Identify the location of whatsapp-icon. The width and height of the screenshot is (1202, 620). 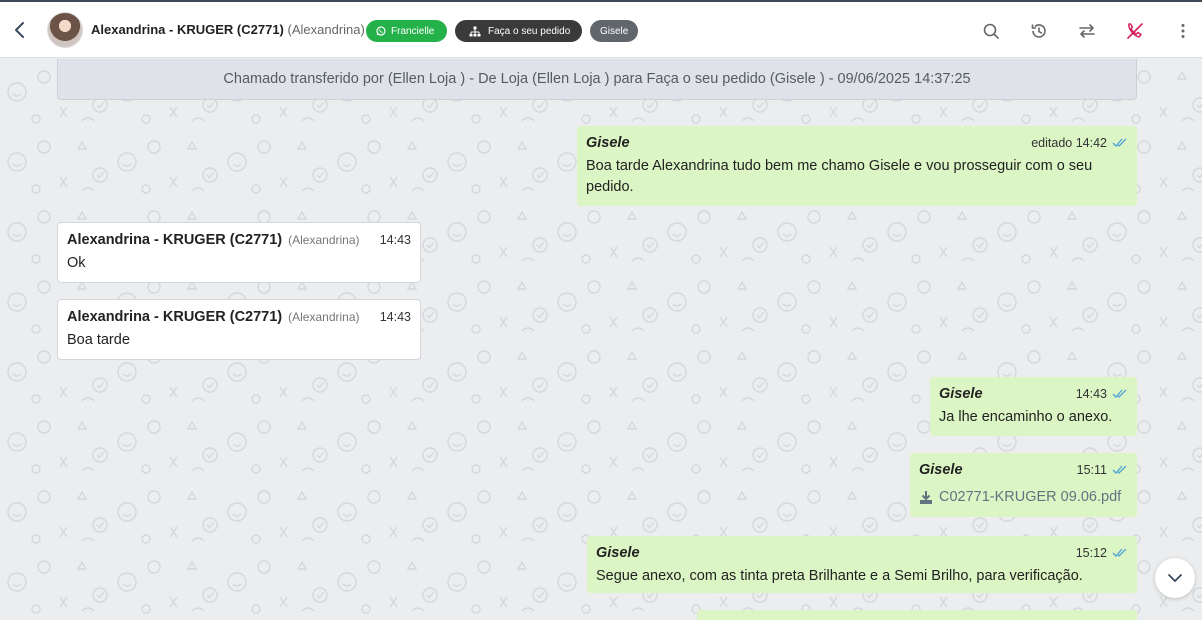
(381, 31).